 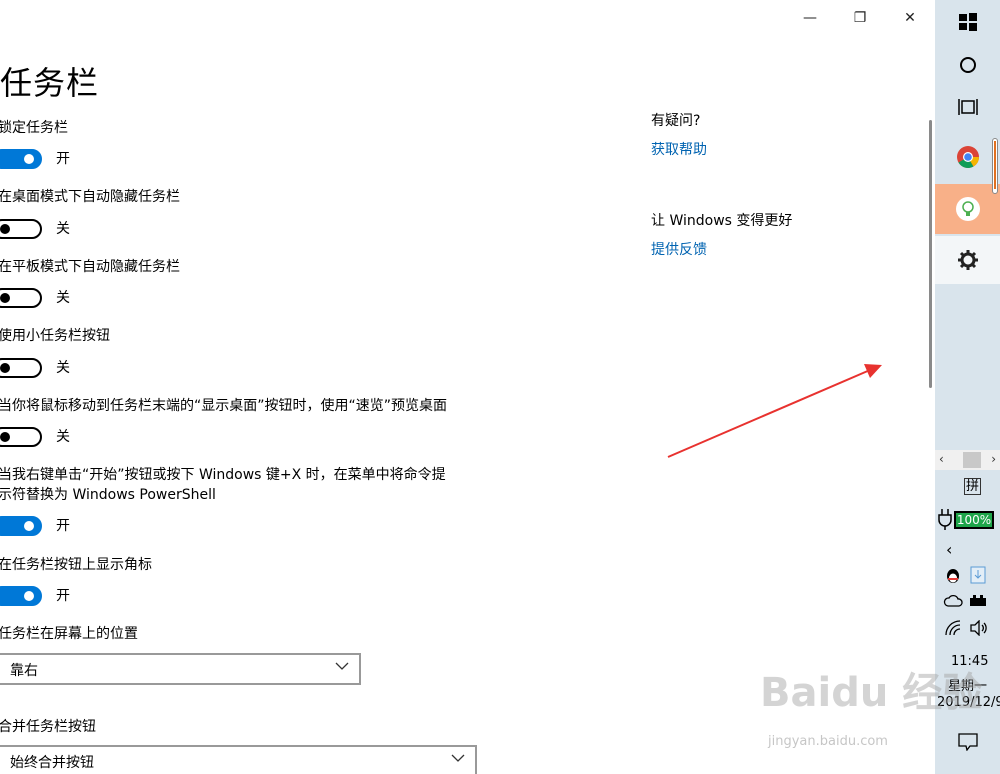 I want to click on scroll-right-icon: ›, so click(x=993, y=459).